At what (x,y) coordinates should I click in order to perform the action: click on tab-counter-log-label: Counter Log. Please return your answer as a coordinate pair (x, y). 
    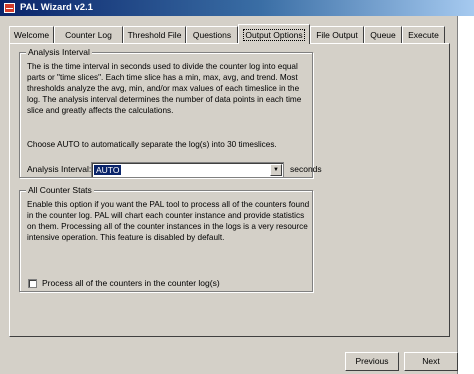
    Looking at the image, I should click on (88, 35).